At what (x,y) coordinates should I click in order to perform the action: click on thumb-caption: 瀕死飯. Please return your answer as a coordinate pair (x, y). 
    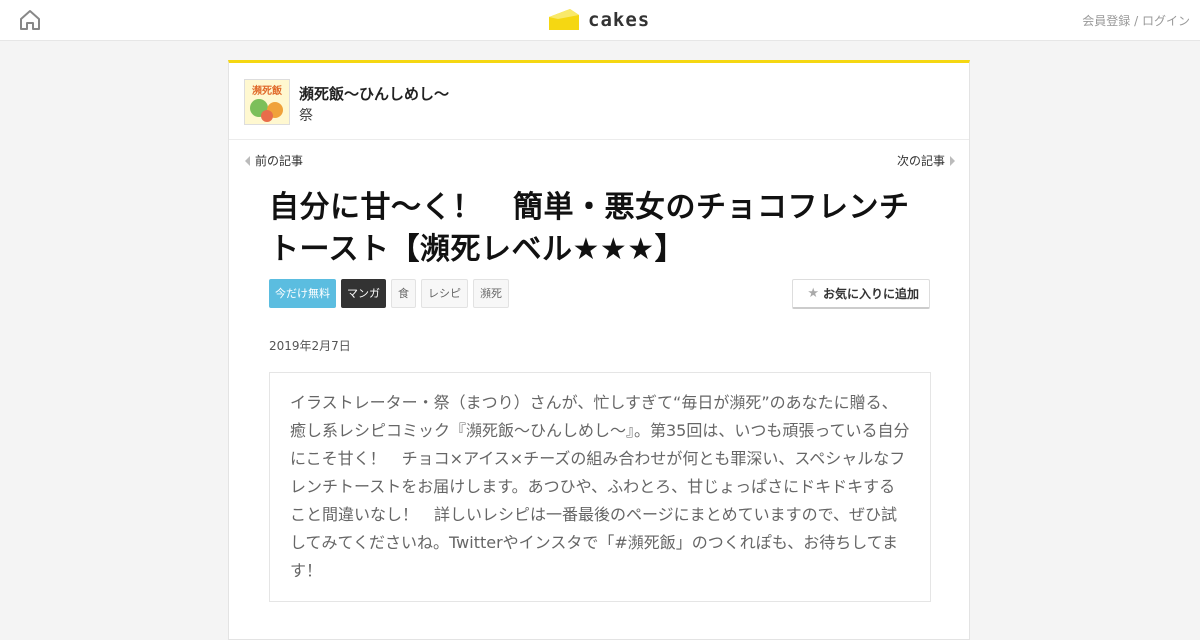
    Looking at the image, I should click on (267, 90).